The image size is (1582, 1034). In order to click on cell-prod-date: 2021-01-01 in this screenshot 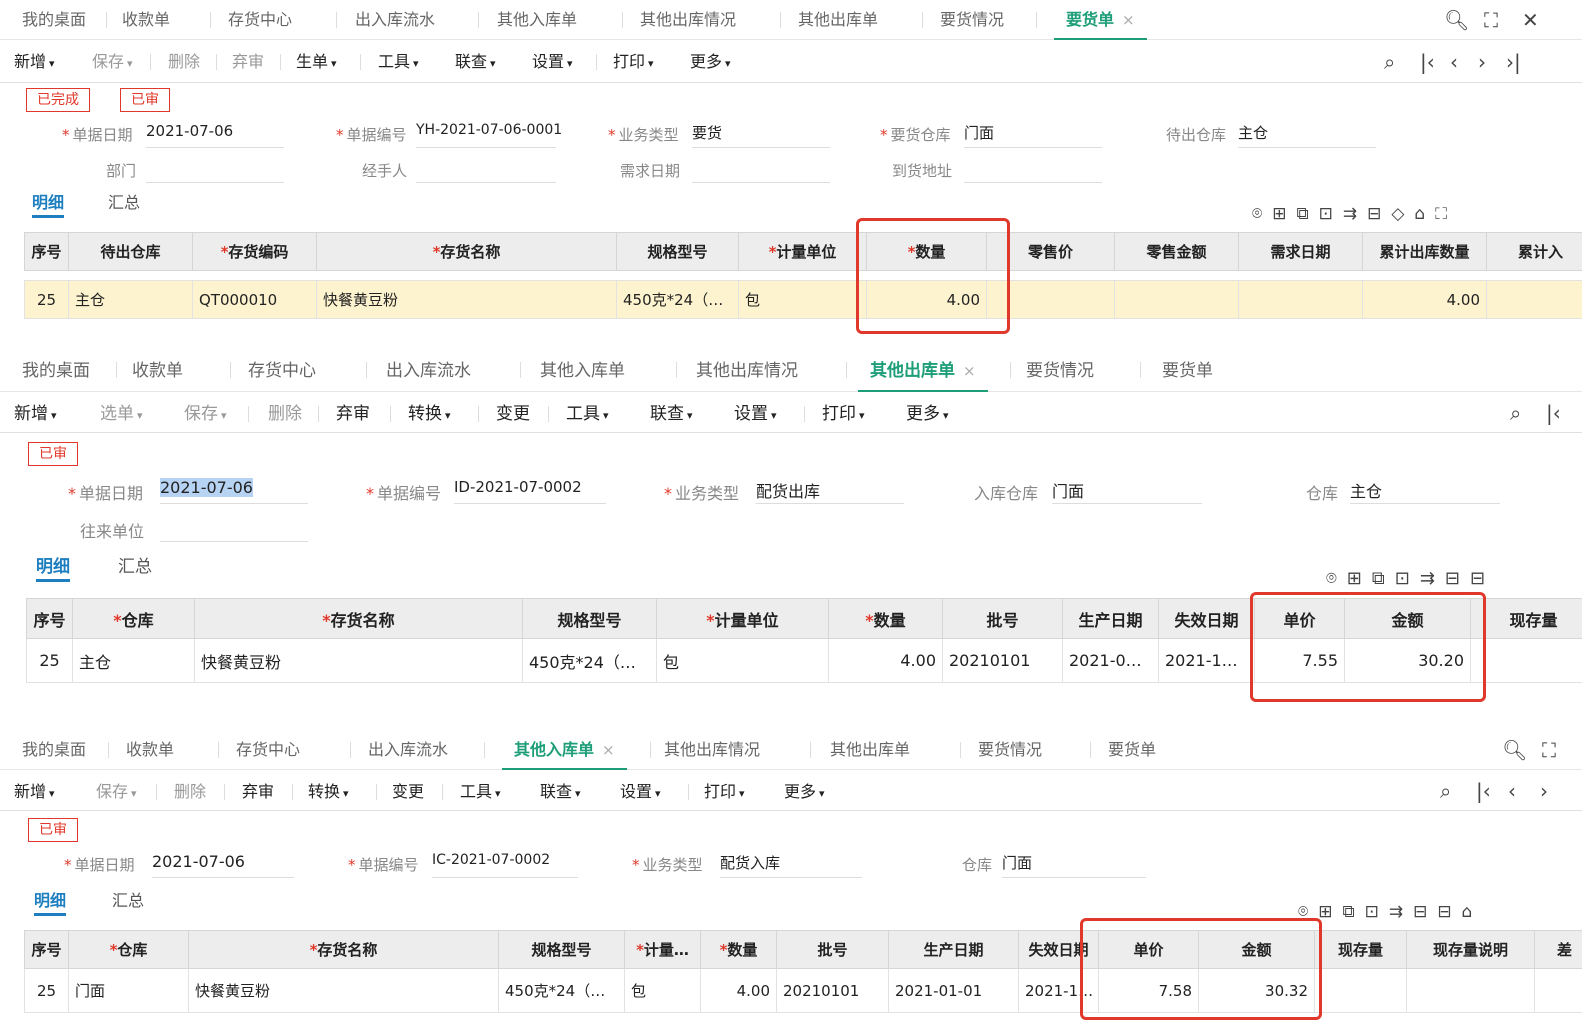, I will do `click(953, 990)`.